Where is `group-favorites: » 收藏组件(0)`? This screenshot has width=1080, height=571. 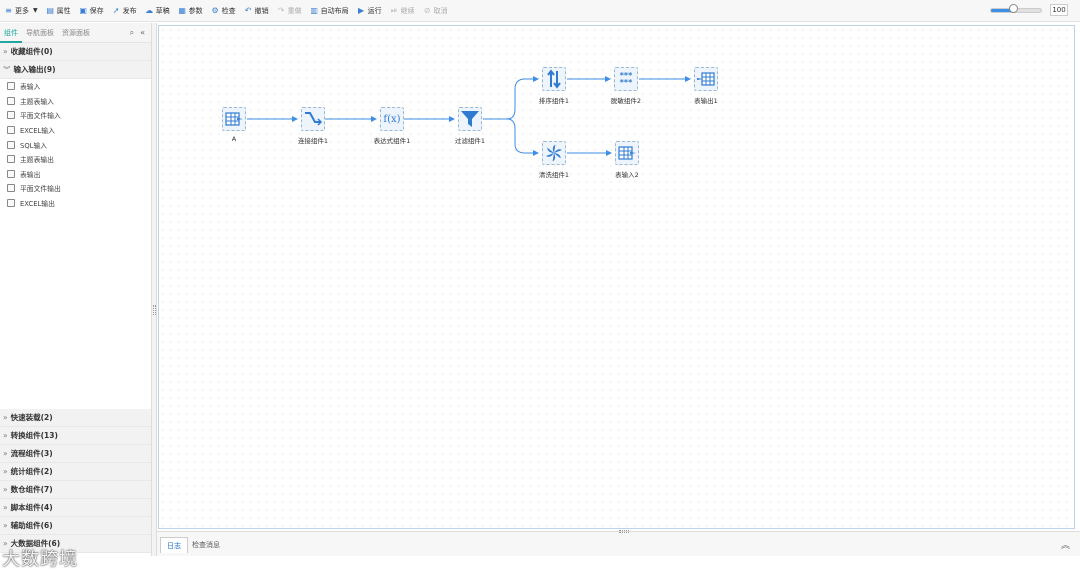 group-favorites: » 收藏组件(0) is located at coordinates (75, 52).